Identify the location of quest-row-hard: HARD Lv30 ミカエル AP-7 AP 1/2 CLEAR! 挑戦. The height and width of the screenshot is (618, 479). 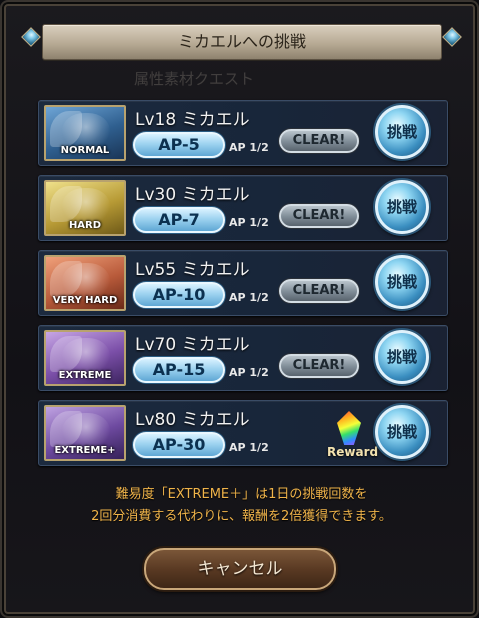
(243, 208).